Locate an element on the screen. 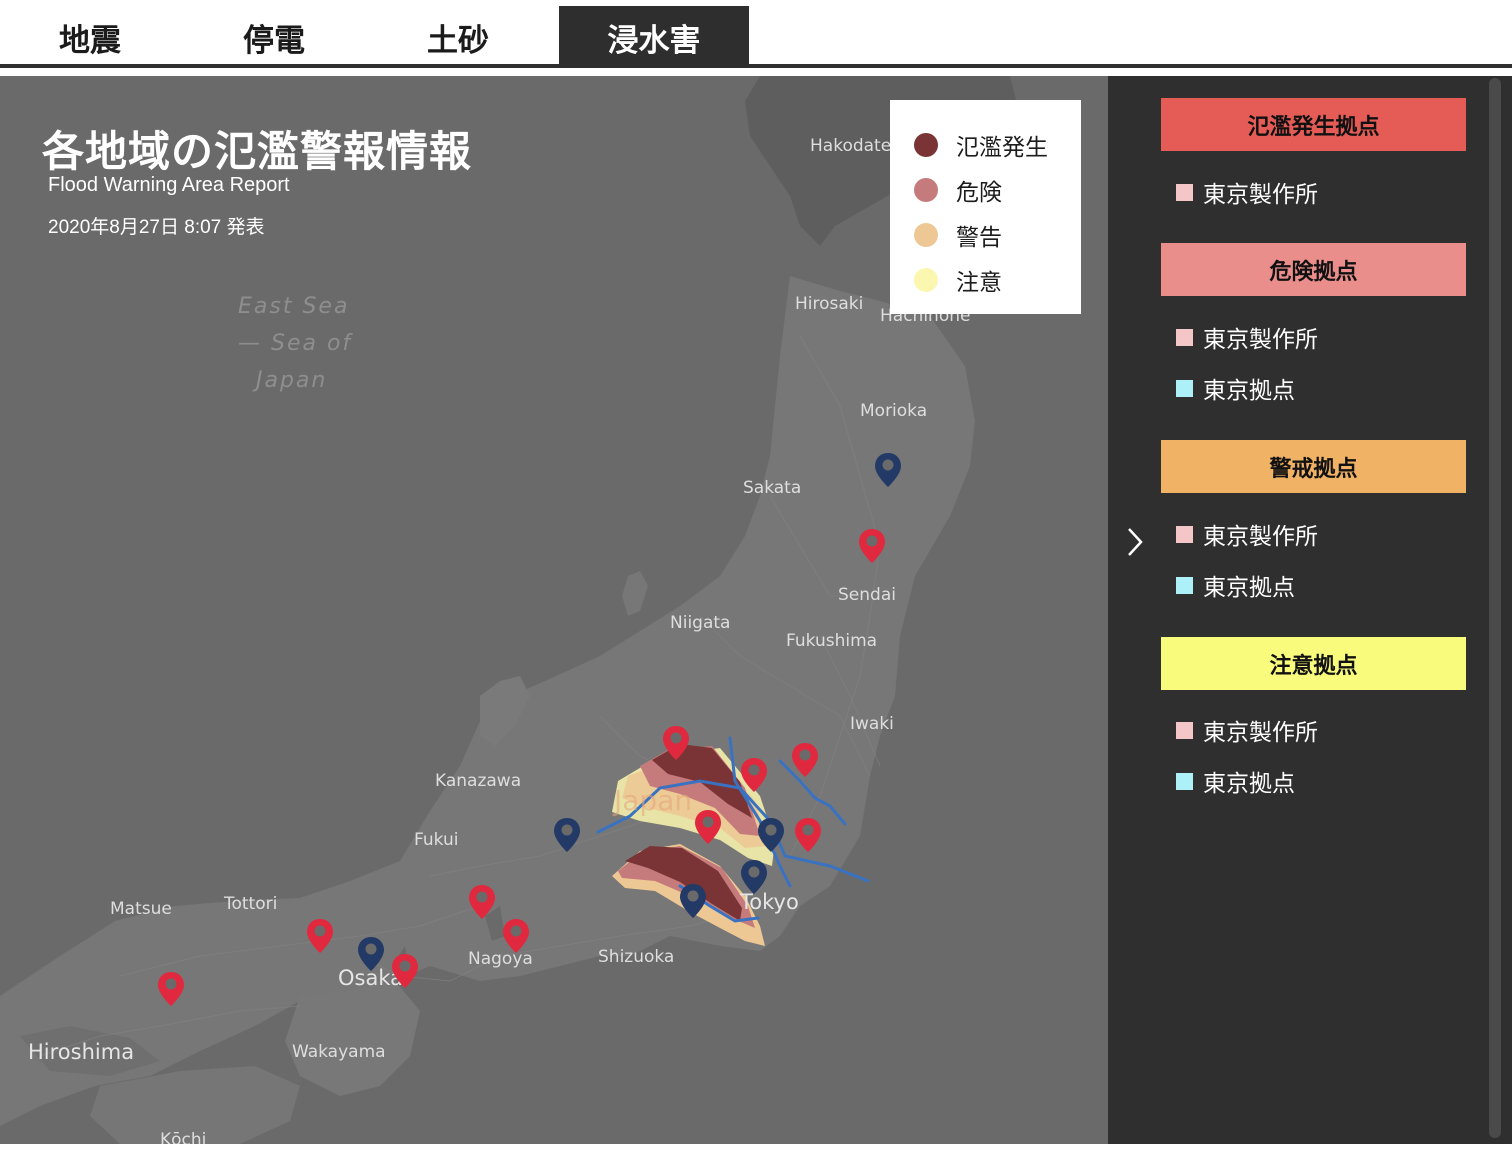 This screenshot has height=1150, width=1512. legend-label: 警告 is located at coordinates (979, 237).